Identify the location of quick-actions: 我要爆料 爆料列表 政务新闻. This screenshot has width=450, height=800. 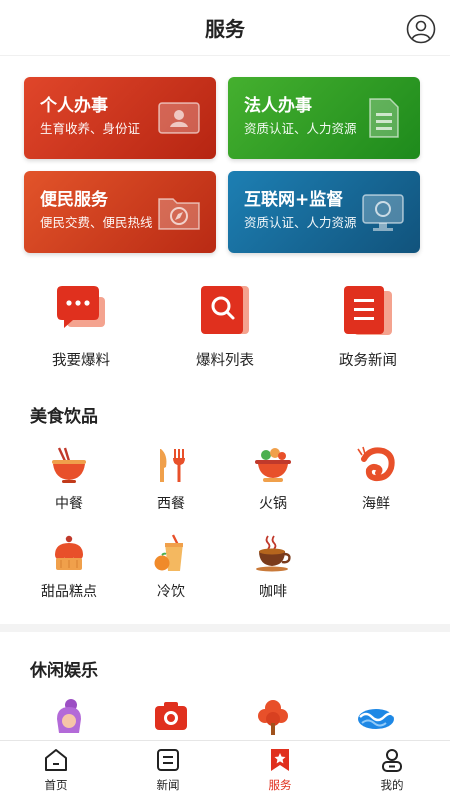
(225, 328).